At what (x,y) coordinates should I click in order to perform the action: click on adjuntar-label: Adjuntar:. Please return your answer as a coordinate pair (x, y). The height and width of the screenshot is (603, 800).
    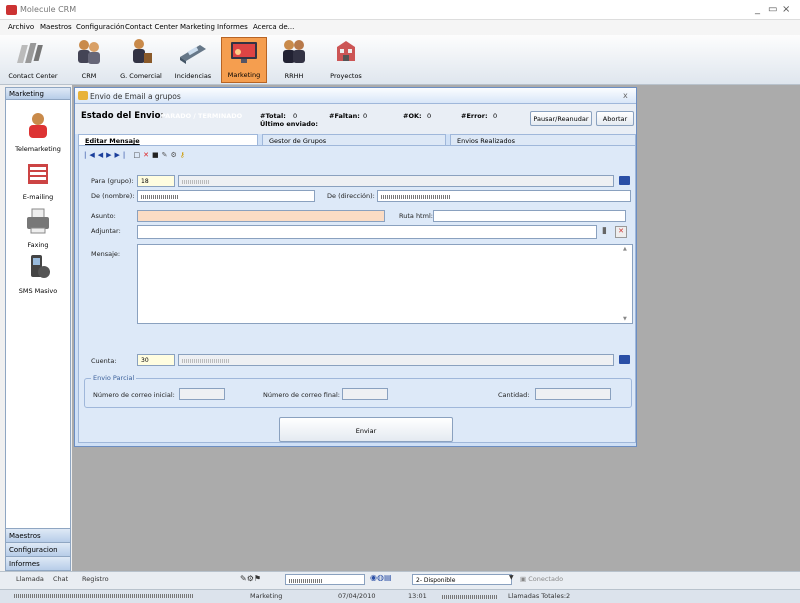
    Looking at the image, I should click on (106, 231).